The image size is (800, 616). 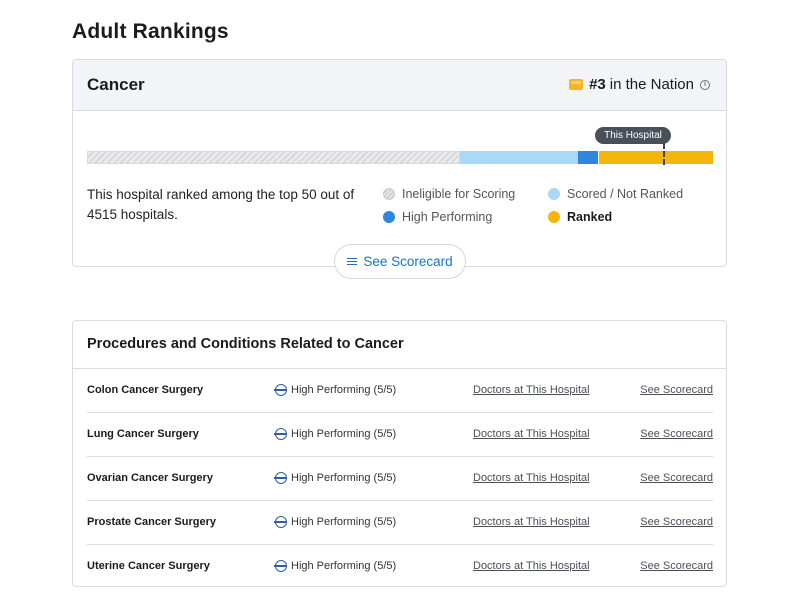 I want to click on procedure-name: Colon Cancer Surgery, so click(x=145, y=390).